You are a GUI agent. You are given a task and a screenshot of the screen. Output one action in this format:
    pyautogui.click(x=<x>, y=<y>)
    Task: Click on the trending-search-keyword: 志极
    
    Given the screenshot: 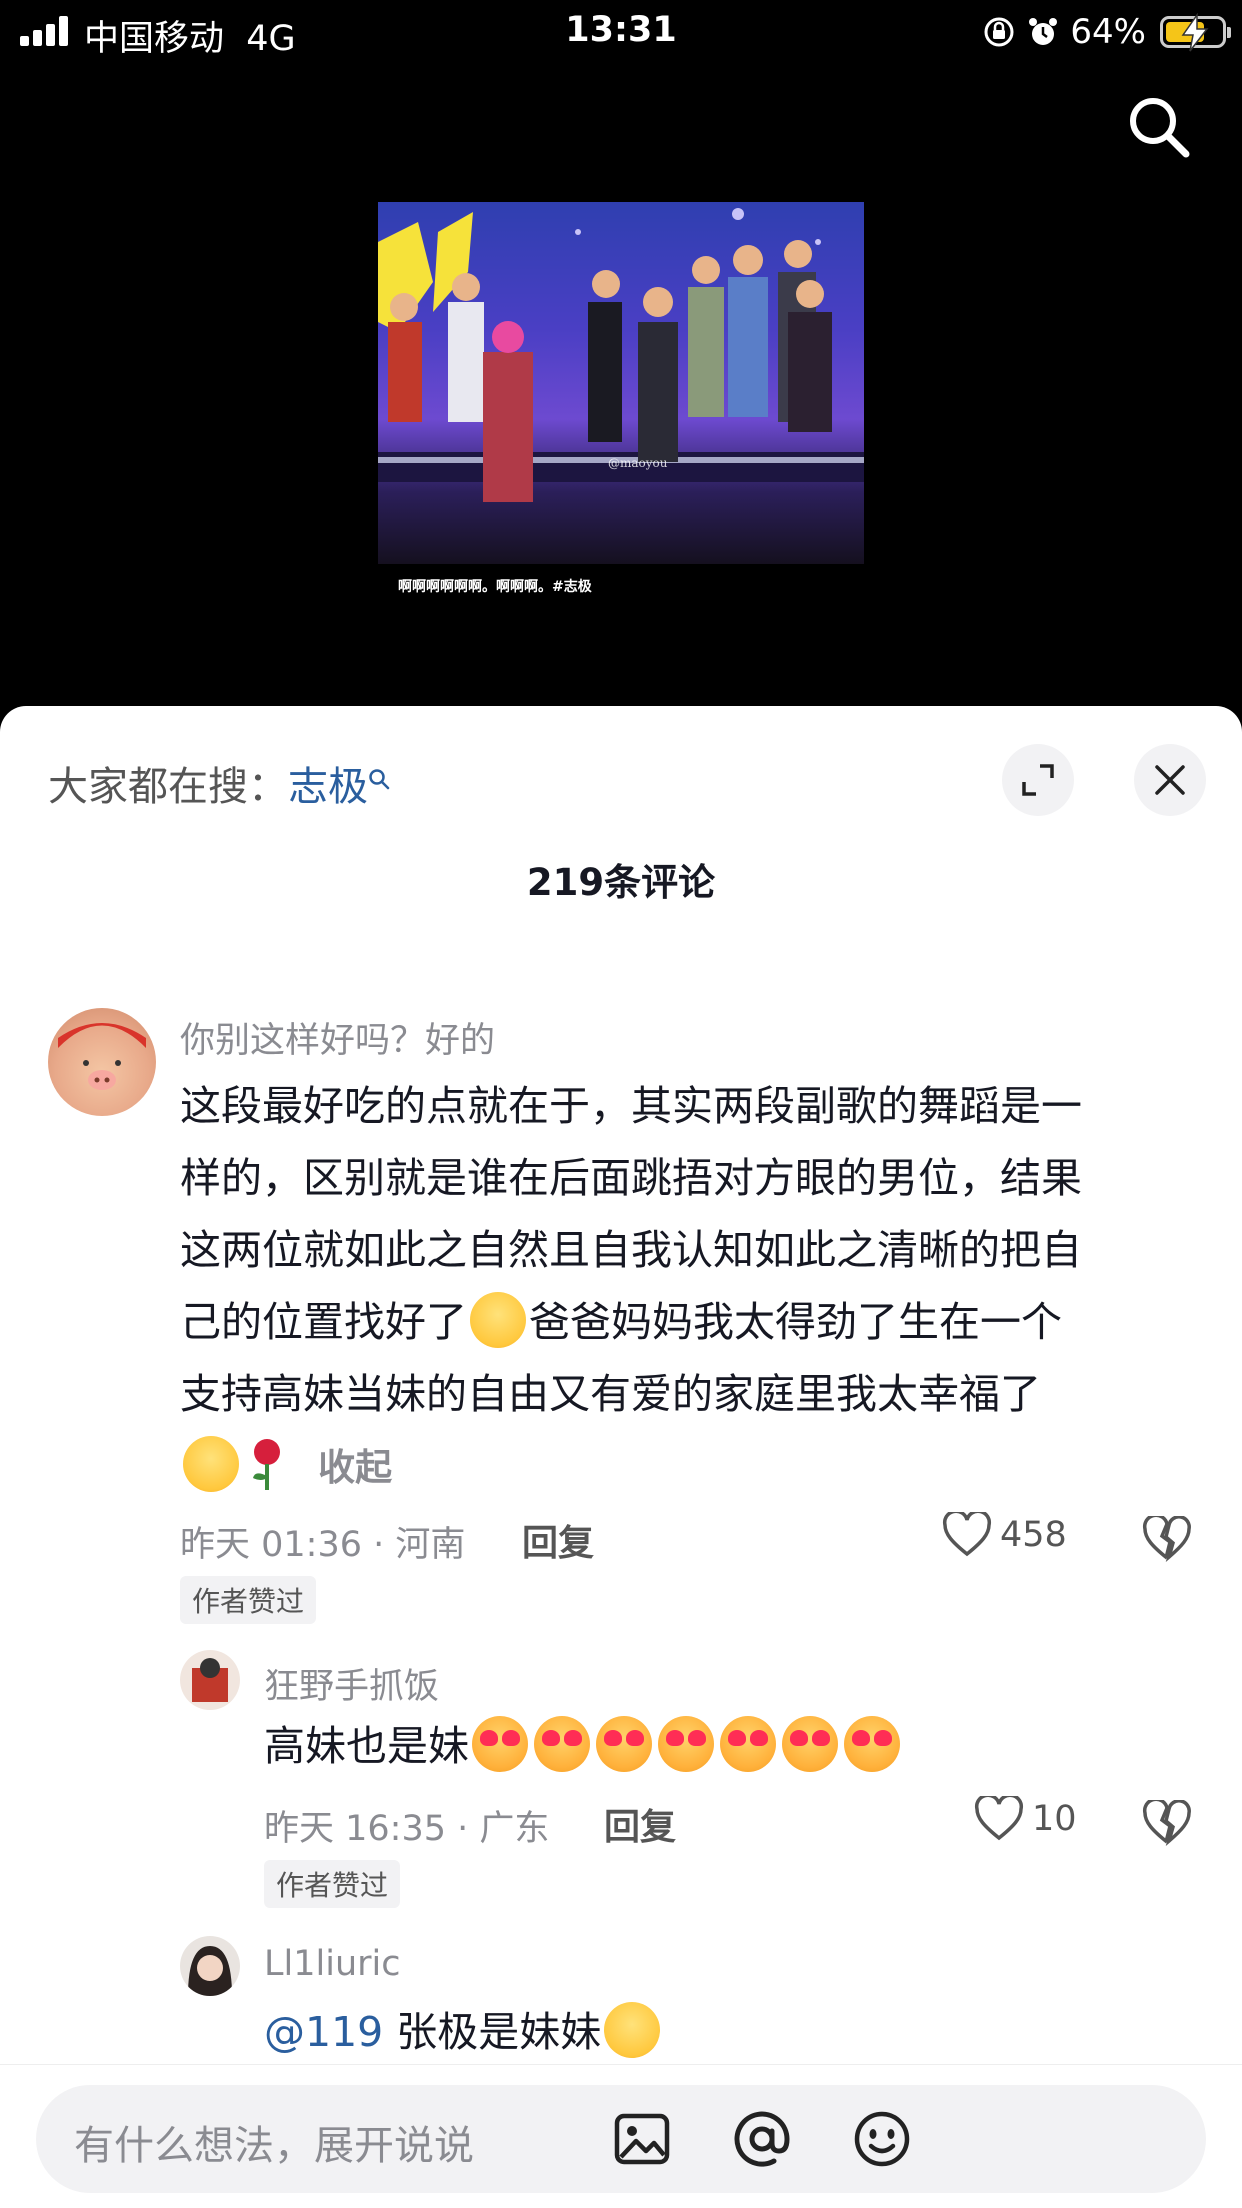 What is the action you would take?
    pyautogui.click(x=328, y=787)
    